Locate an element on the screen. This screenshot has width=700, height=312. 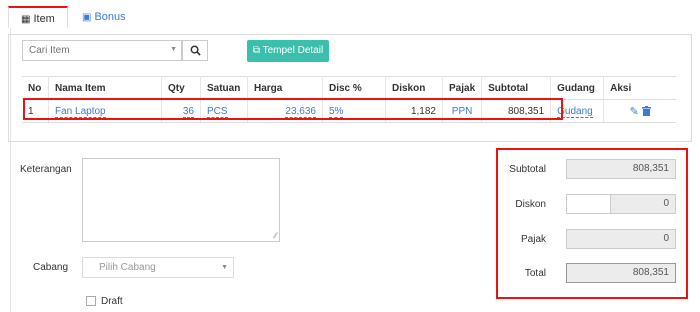
tempel-detail-button: ⧉ Tempel Detail is located at coordinates (288, 51).